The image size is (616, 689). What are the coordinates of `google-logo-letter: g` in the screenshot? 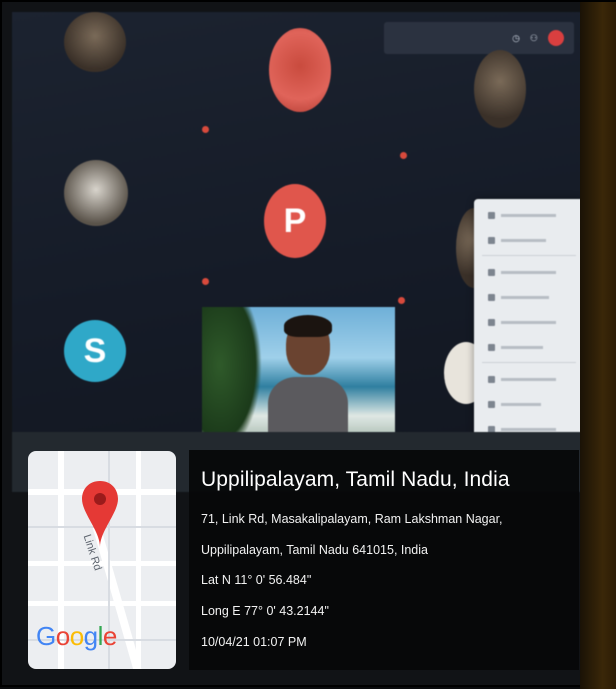 It's located at (90, 636).